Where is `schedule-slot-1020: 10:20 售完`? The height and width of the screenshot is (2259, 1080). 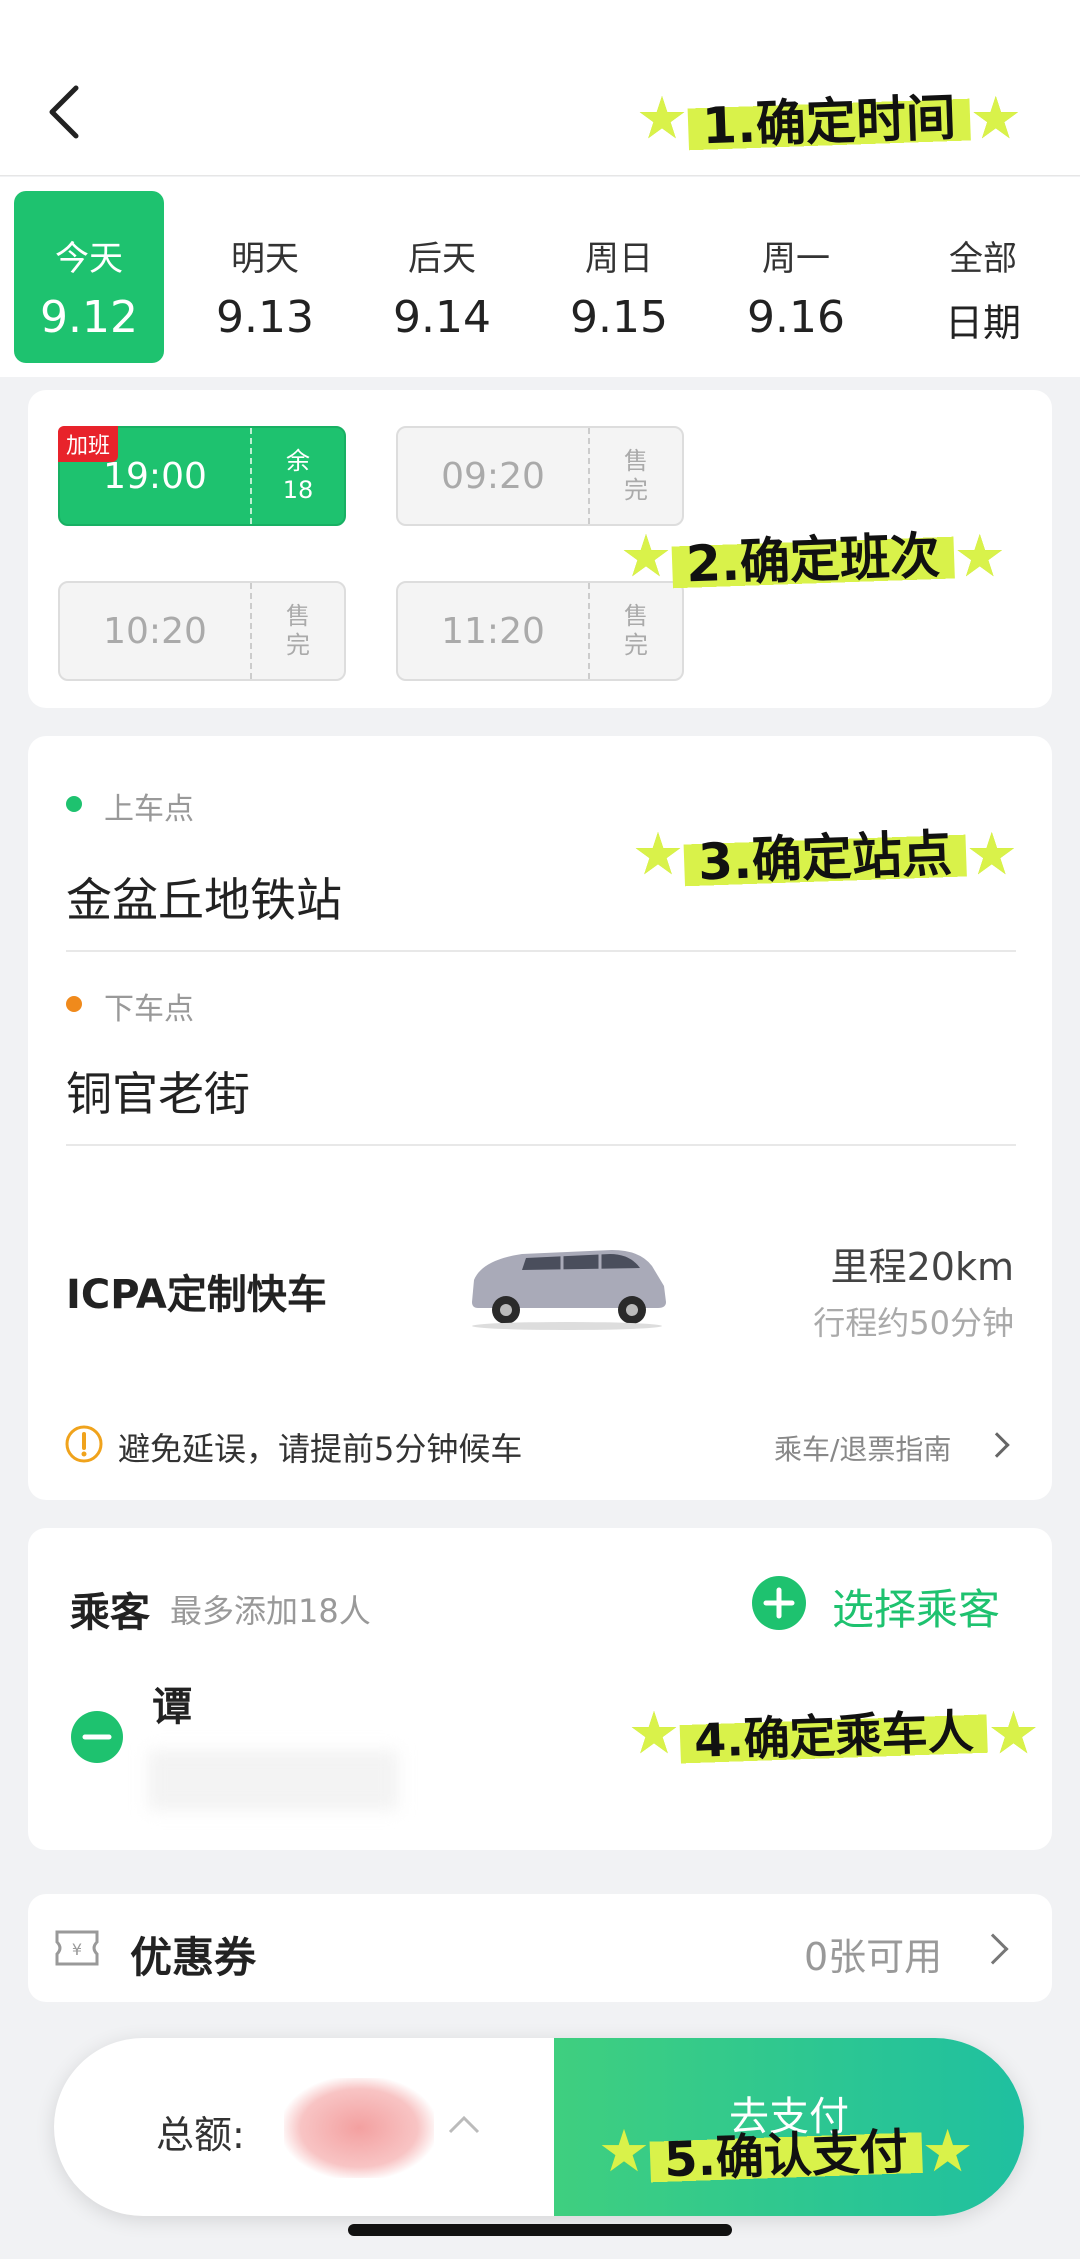
schedule-slot-1020: 10:20 售完 is located at coordinates (202, 631).